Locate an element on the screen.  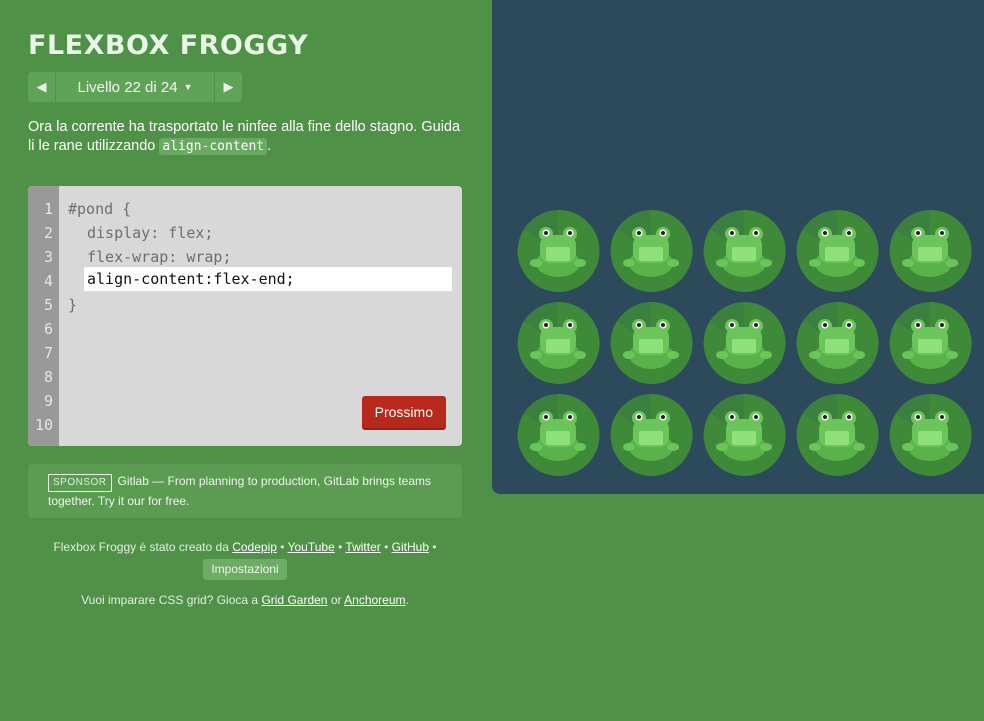
line-number: 4 is located at coordinates (48, 281).